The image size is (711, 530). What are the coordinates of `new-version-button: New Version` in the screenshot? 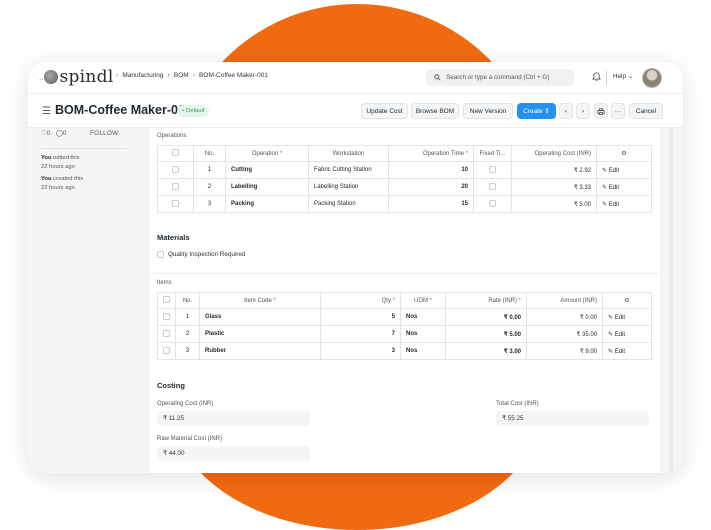 It's located at (488, 111).